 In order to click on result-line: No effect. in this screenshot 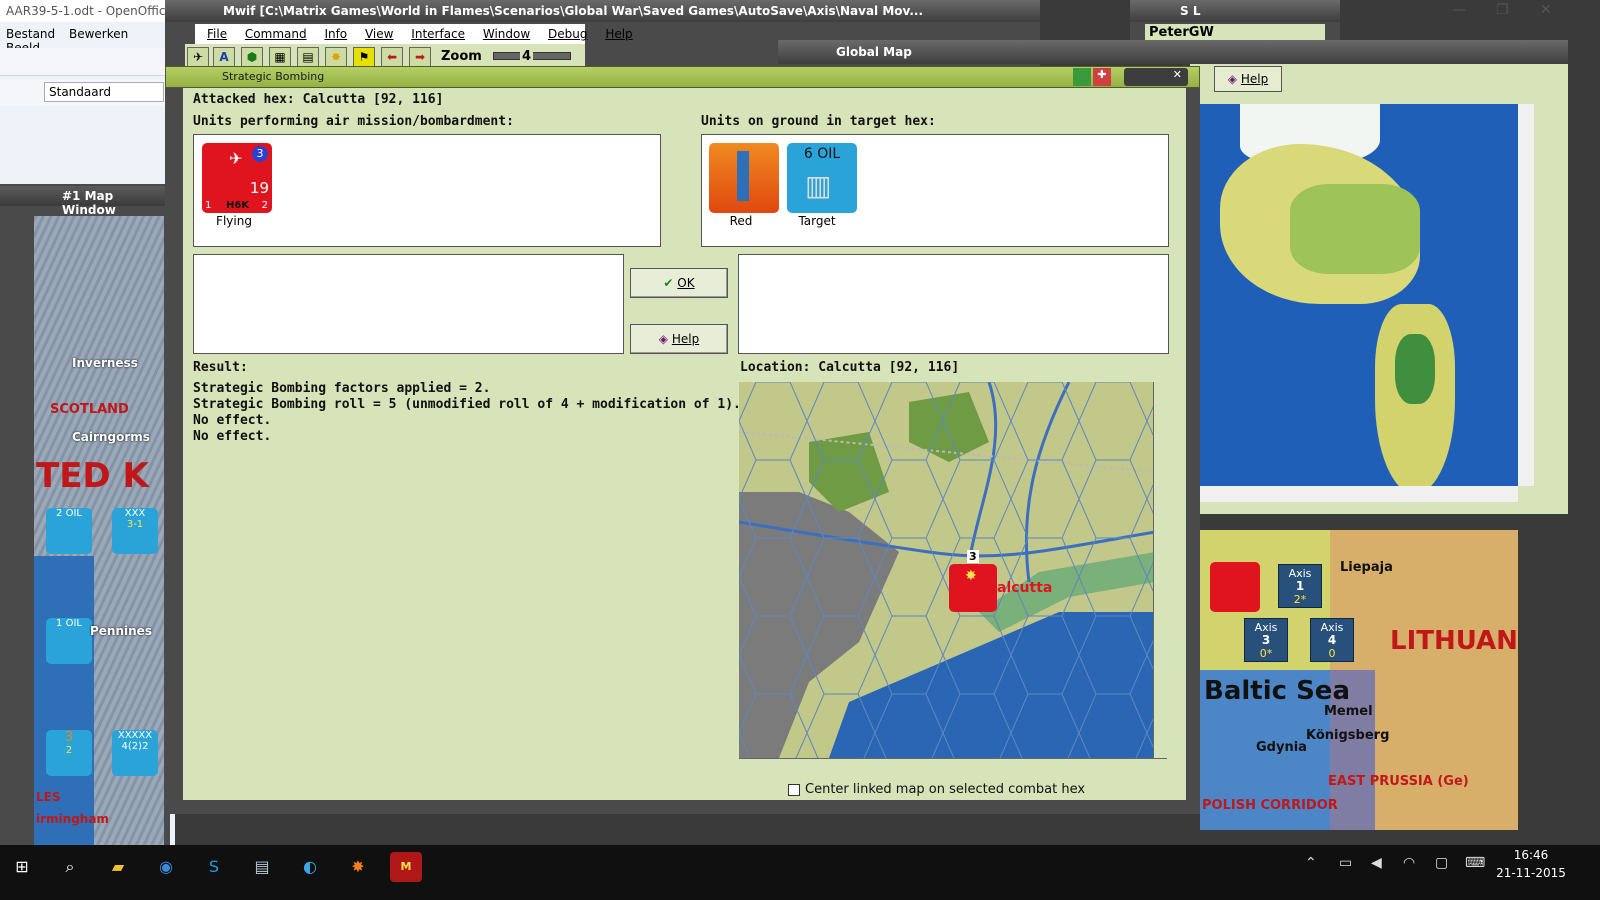, I will do `click(232, 436)`.